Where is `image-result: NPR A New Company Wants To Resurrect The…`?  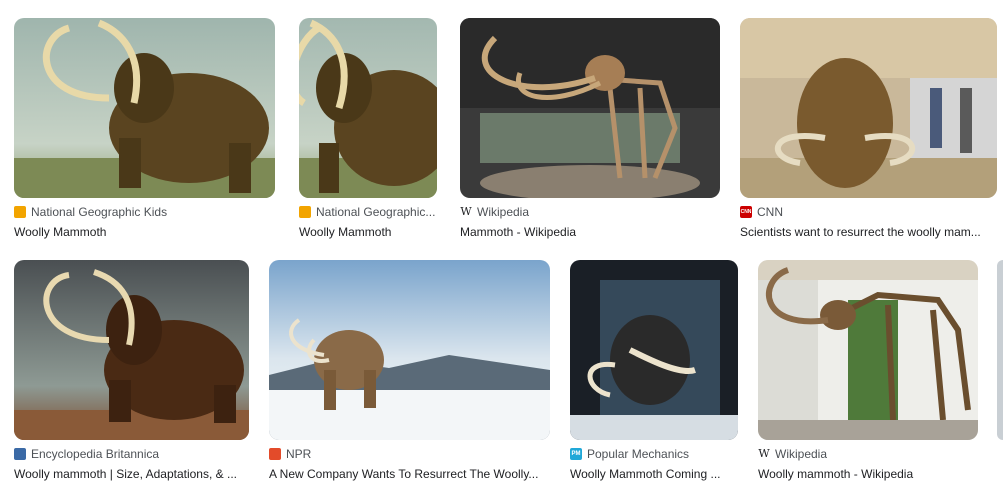
image-result: NPR A New Company Wants To Resurrect The… is located at coordinates (409, 370).